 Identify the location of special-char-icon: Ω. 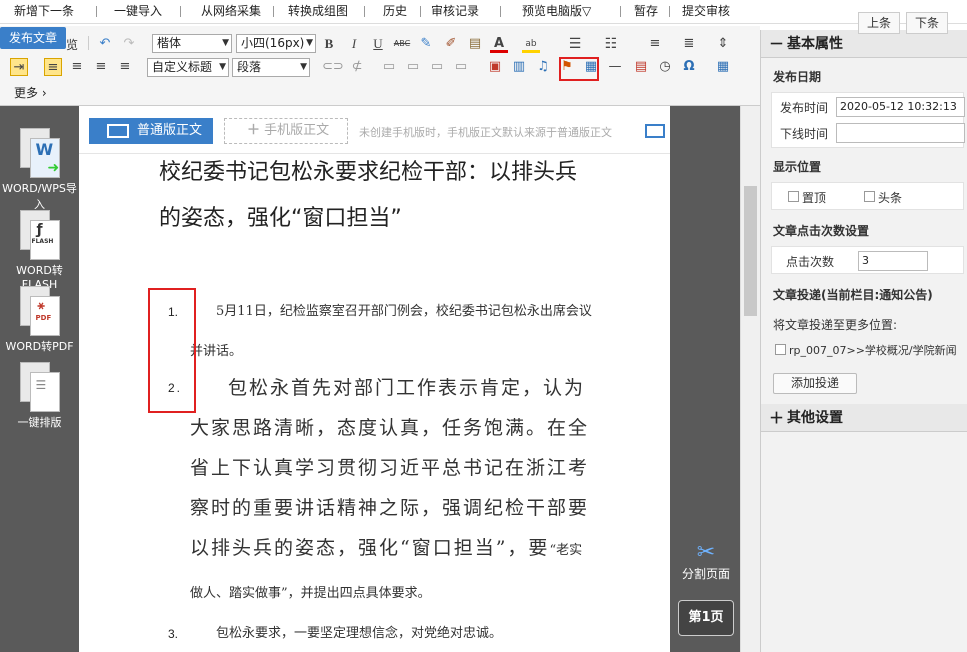
(689, 67).